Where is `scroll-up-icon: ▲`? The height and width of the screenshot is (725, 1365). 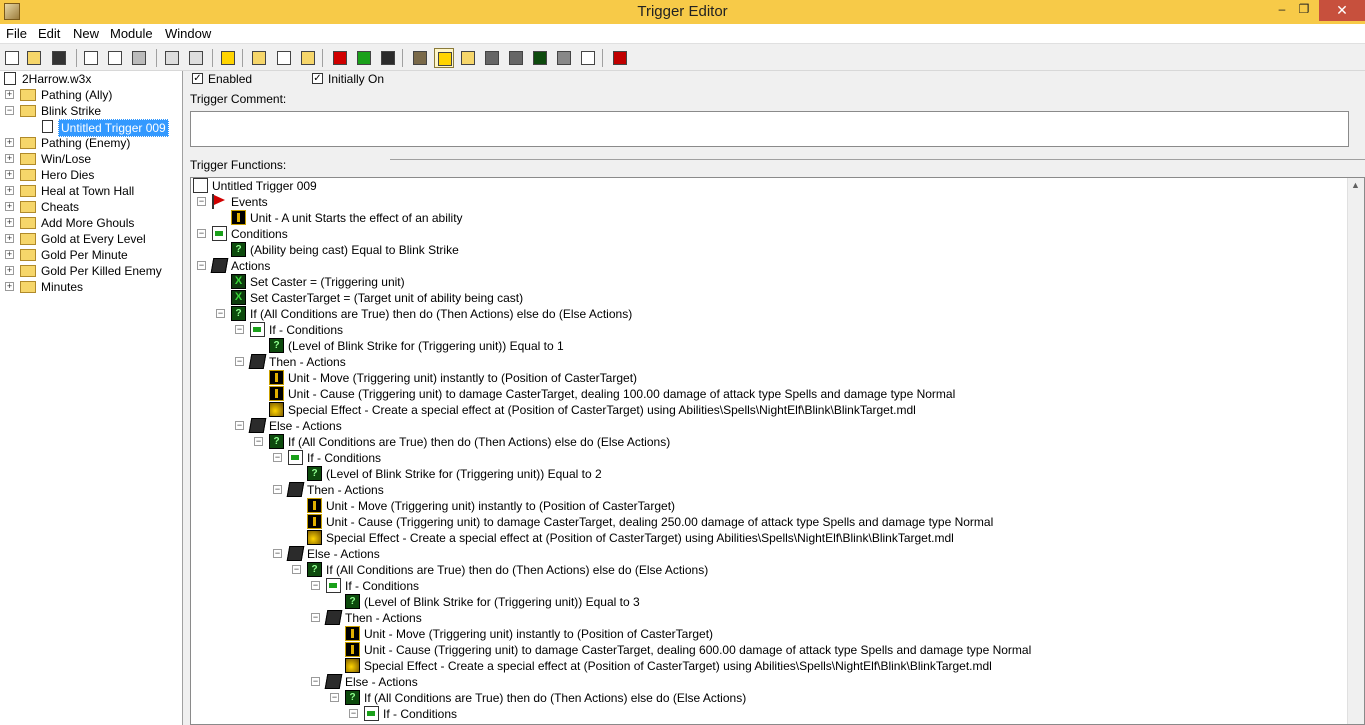 scroll-up-icon: ▲ is located at coordinates (1355, 185).